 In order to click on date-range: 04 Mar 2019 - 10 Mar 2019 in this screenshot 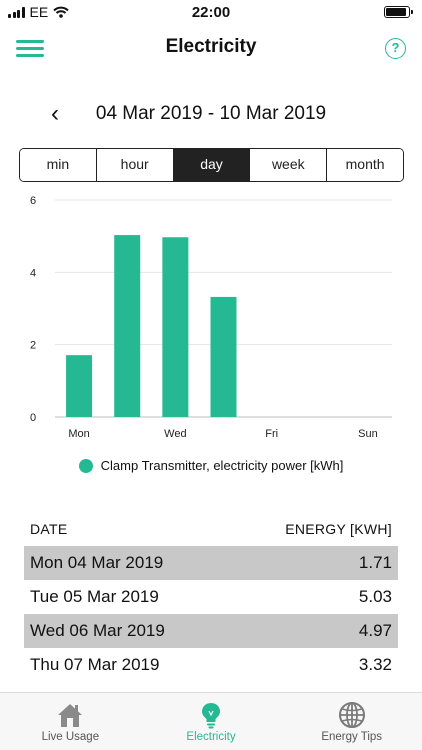, I will do `click(211, 113)`.